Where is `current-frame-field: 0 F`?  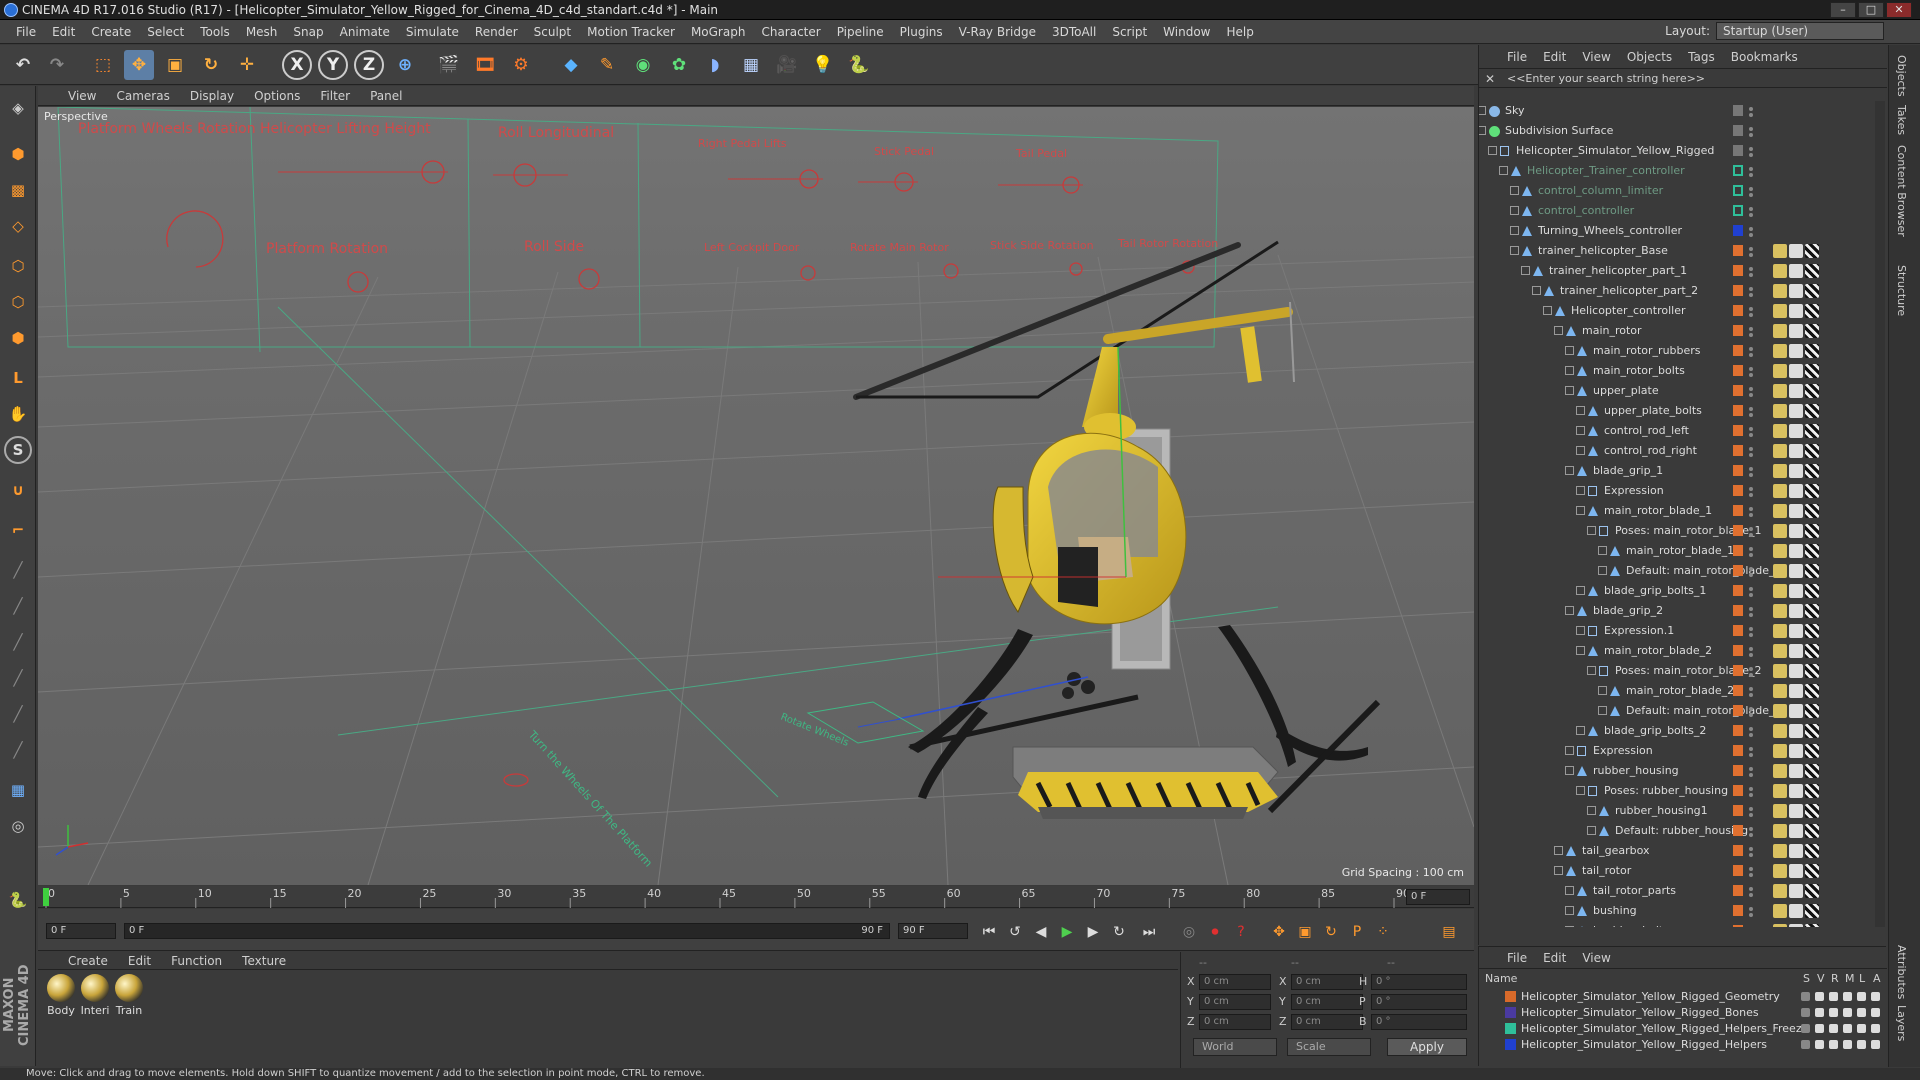 current-frame-field: 0 F is located at coordinates (1438, 897).